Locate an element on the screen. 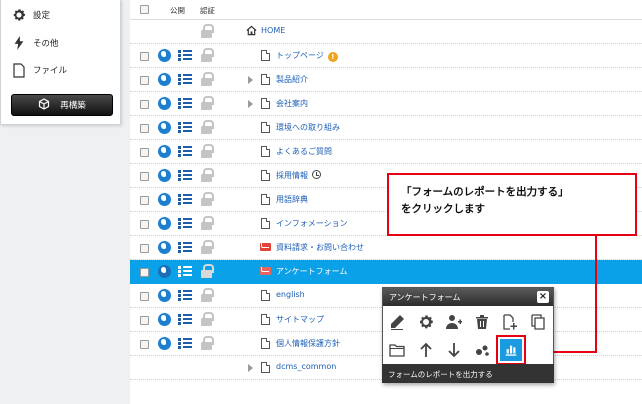 The width and height of the screenshot is (642, 404). instruction-callout: 「フォームのレポートを出力する」 をクリックします is located at coordinates (512, 204).